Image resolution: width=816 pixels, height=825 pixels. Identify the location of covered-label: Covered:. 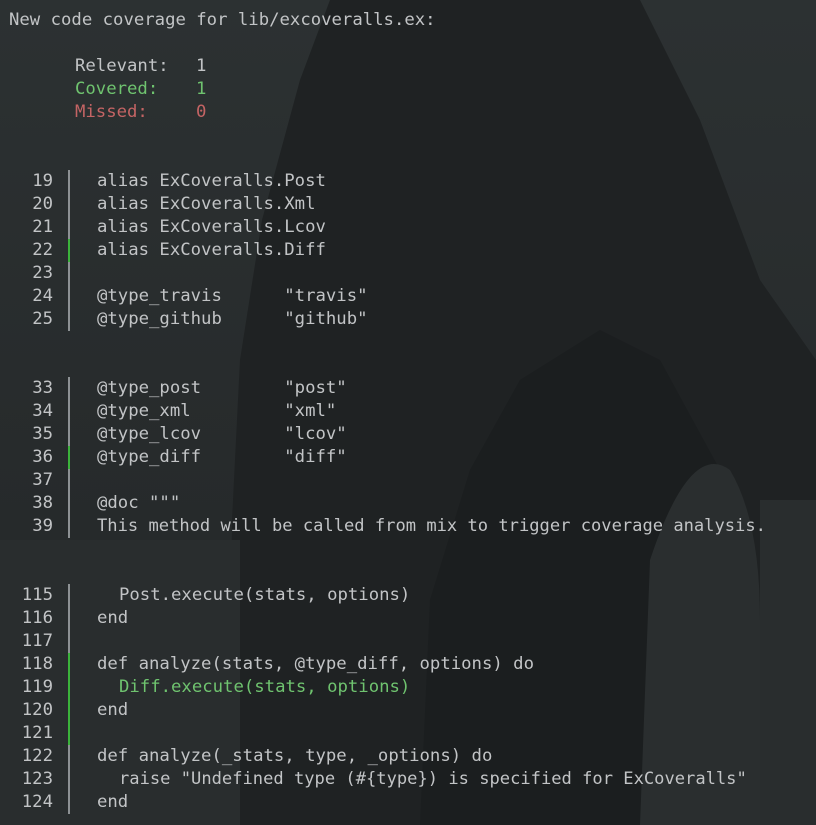
(117, 89).